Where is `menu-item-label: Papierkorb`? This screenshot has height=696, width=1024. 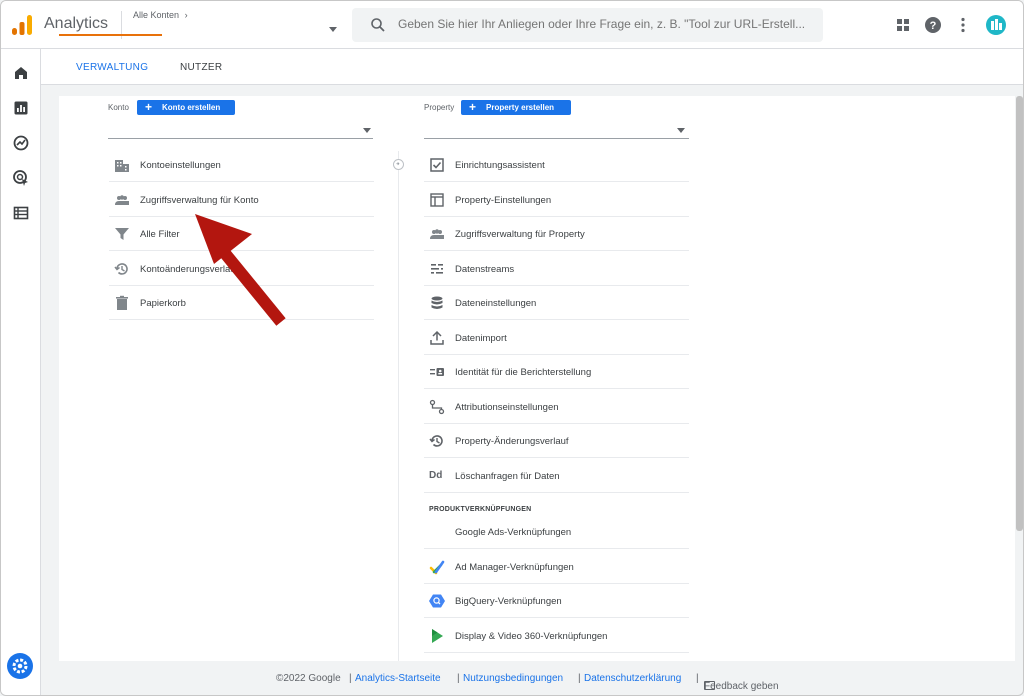 menu-item-label: Papierkorb is located at coordinates (163, 303).